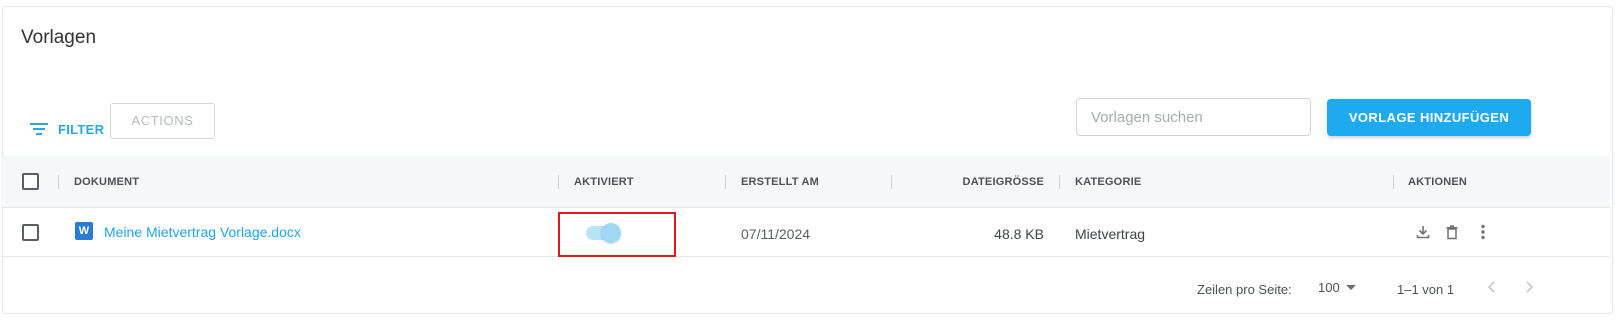 Image resolution: width=1621 pixels, height=336 pixels. I want to click on word-file-icon: W, so click(84, 231).